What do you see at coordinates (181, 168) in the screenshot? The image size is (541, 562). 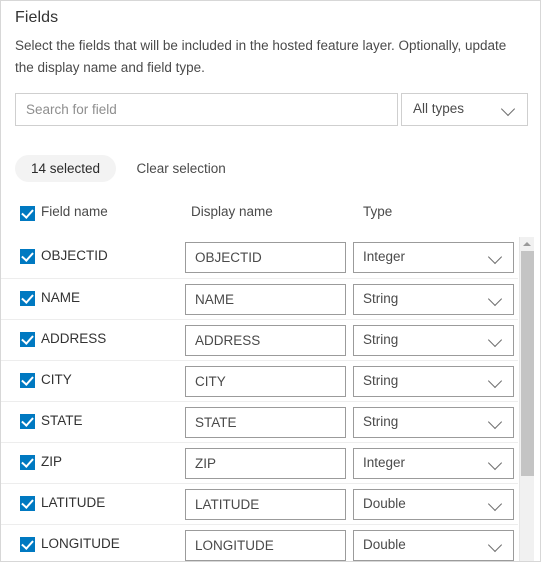 I see `clear-selection-link: Clear selection` at bounding box center [181, 168].